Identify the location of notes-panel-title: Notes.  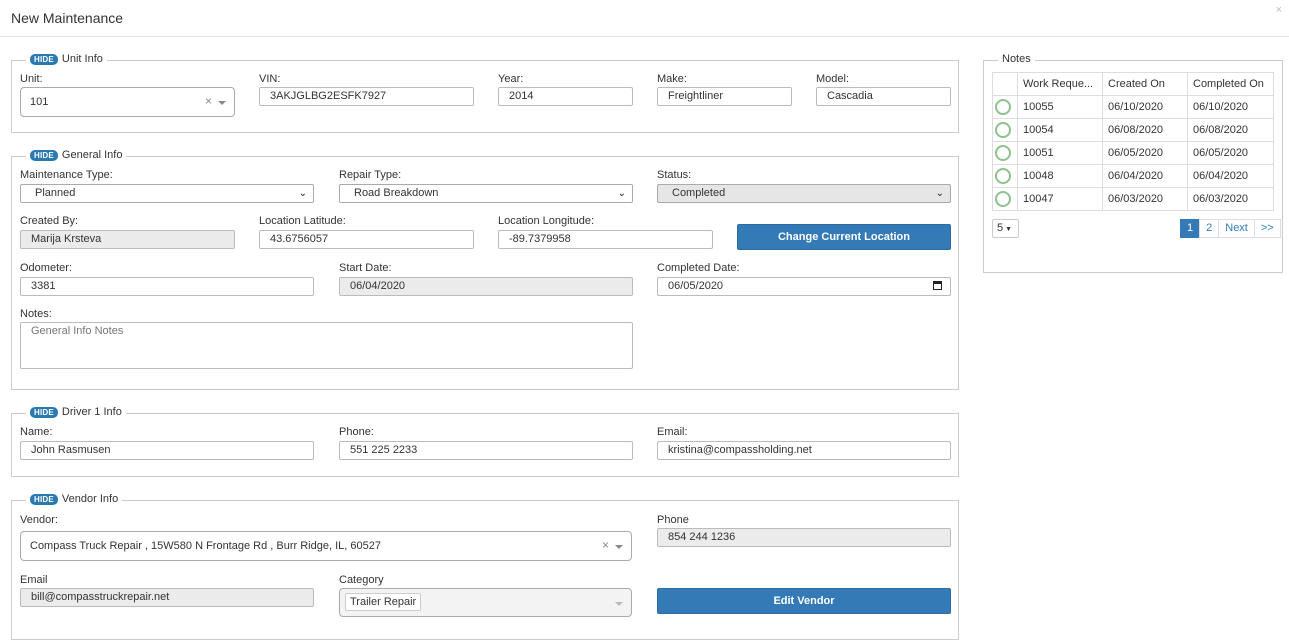
(1016, 59).